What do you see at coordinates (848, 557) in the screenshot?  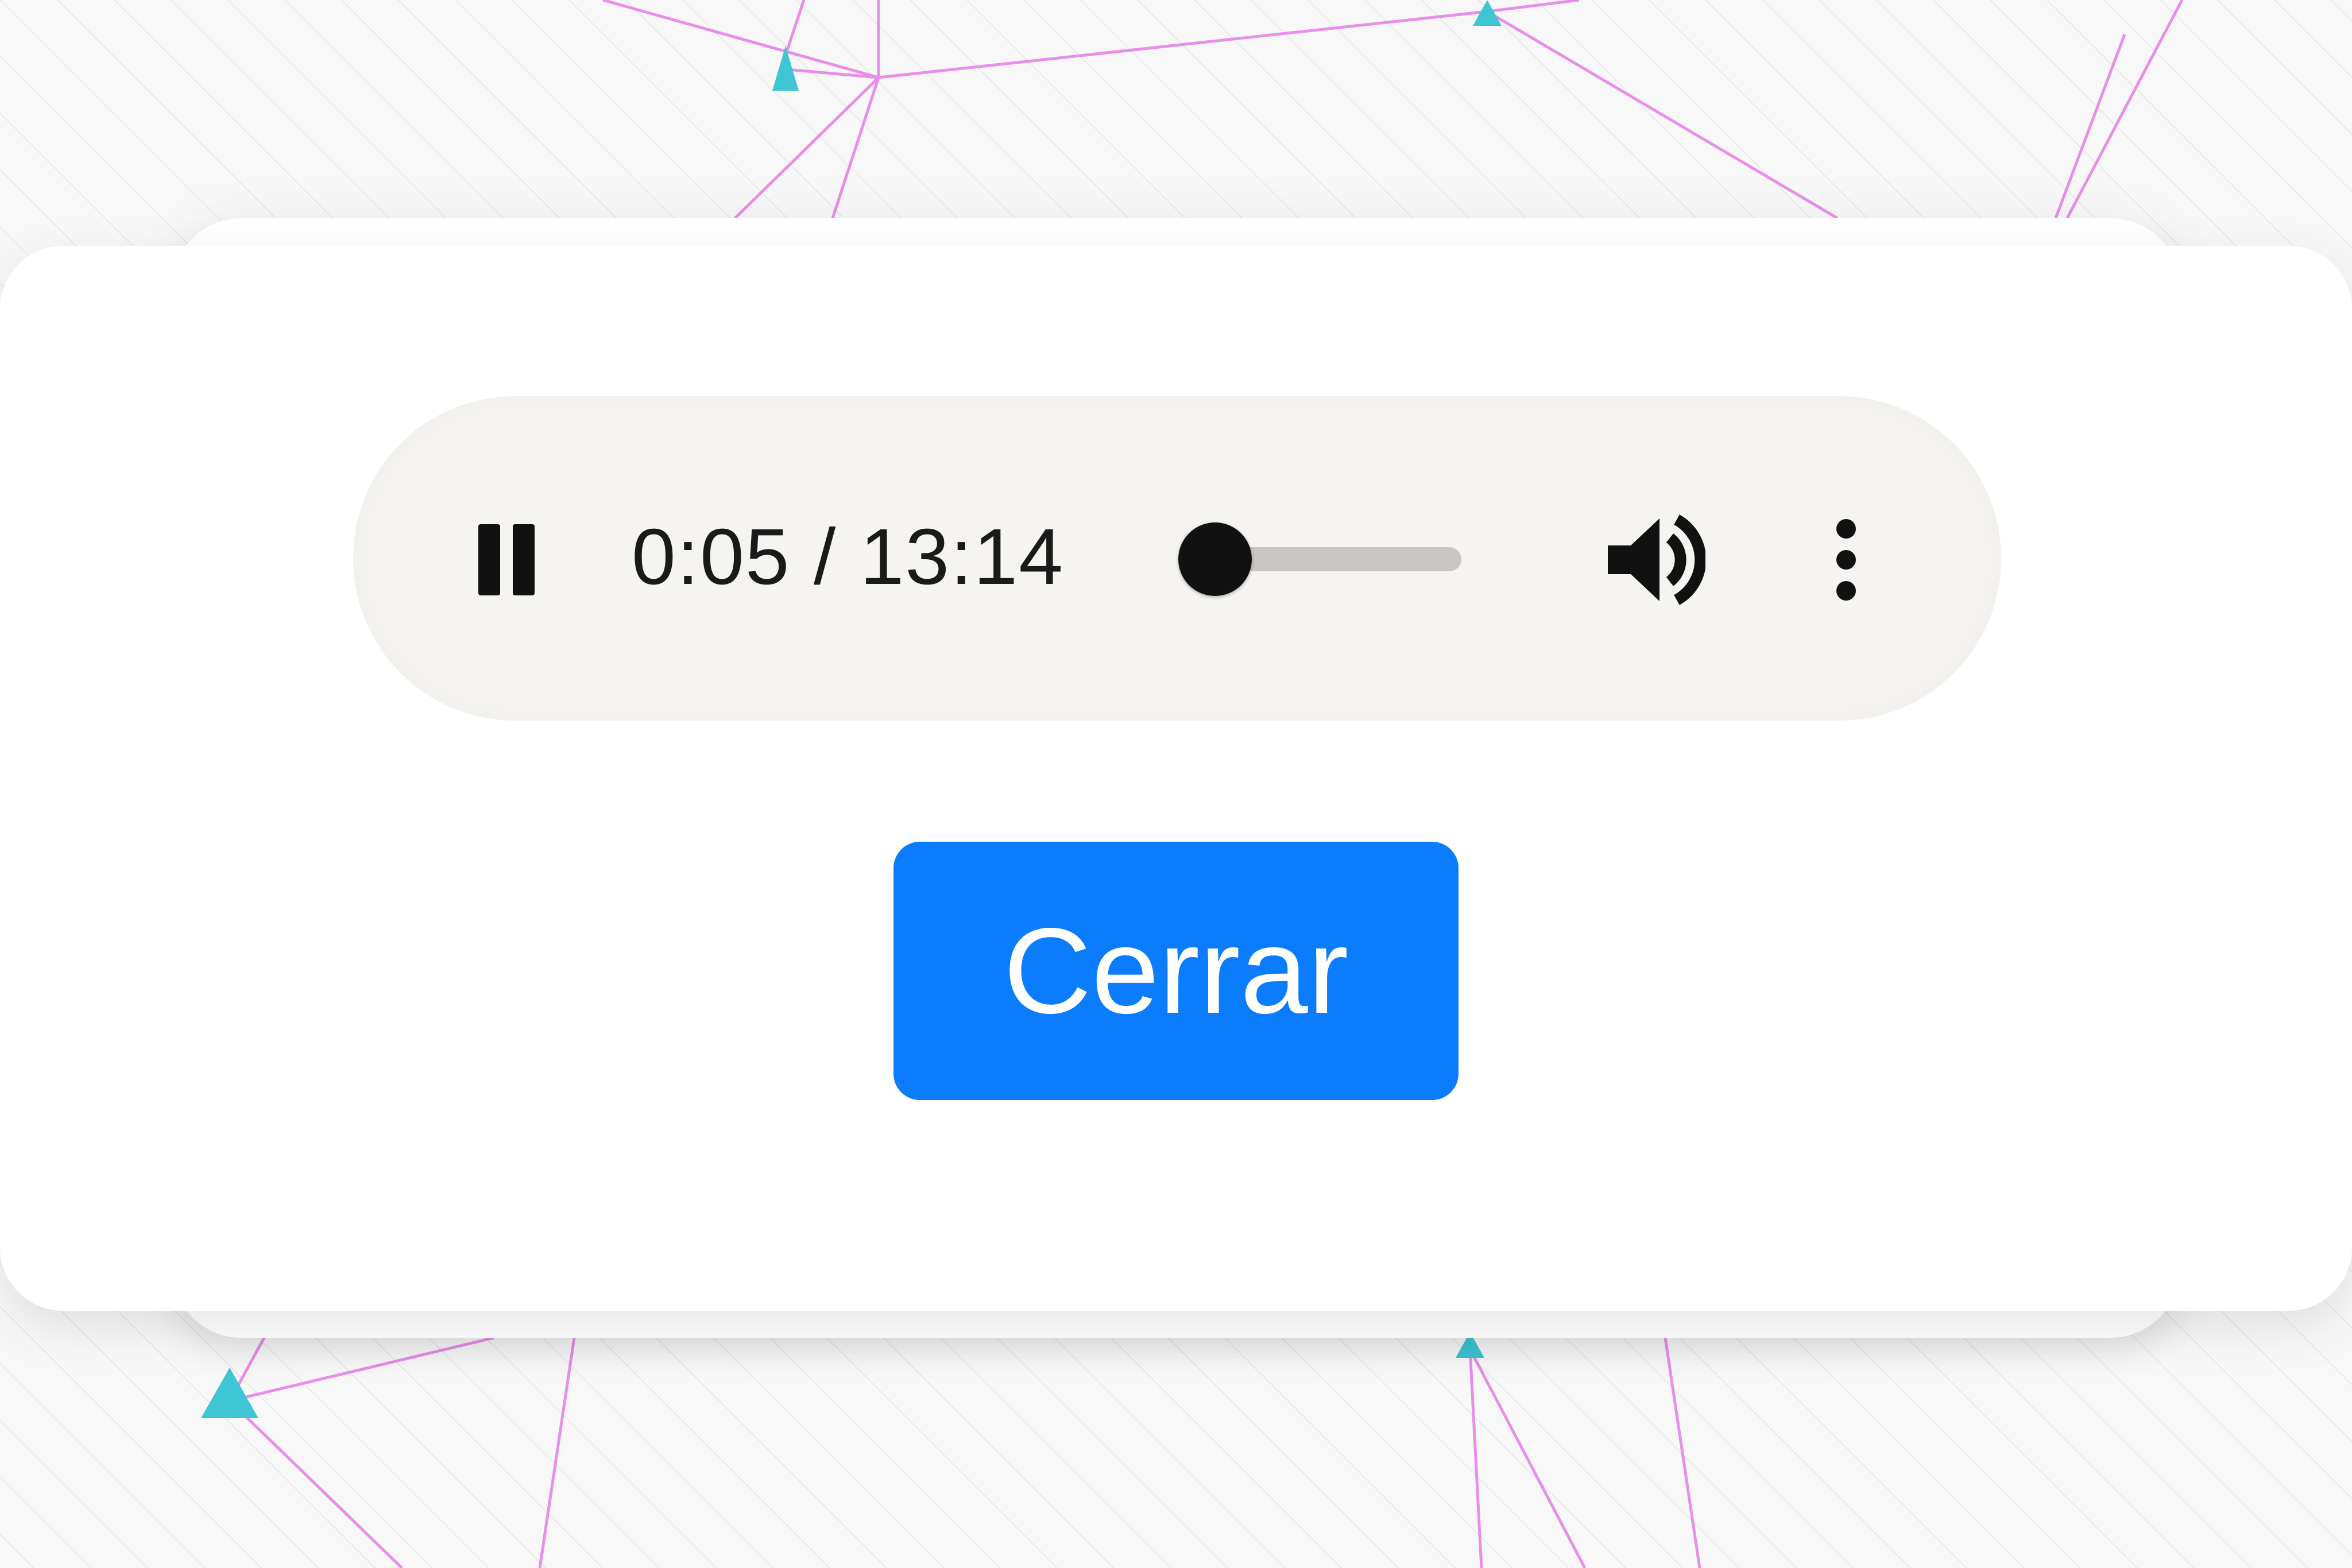 I see `time-display: 0:05 / 13:14` at bounding box center [848, 557].